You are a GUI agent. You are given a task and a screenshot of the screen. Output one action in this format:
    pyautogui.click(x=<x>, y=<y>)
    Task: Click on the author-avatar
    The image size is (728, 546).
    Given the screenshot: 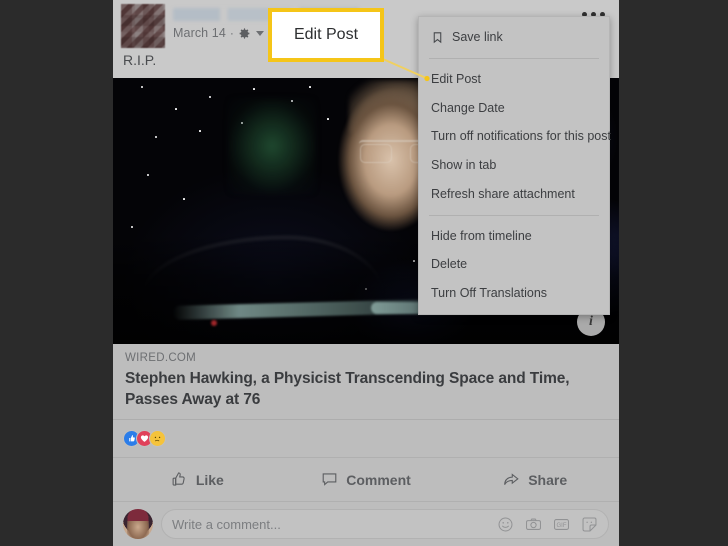 What is the action you would take?
    pyautogui.click(x=143, y=26)
    